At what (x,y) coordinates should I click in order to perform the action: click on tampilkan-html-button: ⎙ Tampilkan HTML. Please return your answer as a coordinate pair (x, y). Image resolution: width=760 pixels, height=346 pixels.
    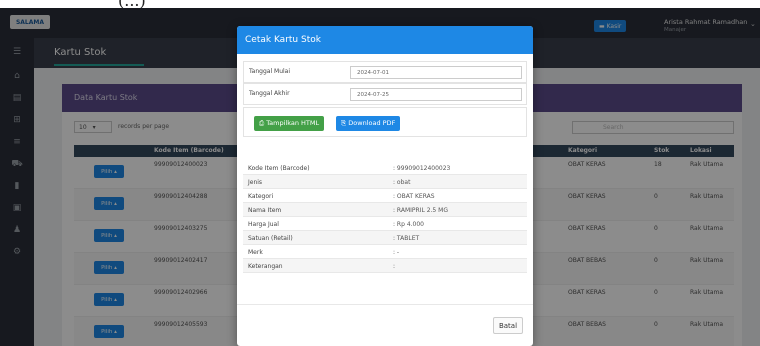
    Looking at the image, I should click on (289, 123).